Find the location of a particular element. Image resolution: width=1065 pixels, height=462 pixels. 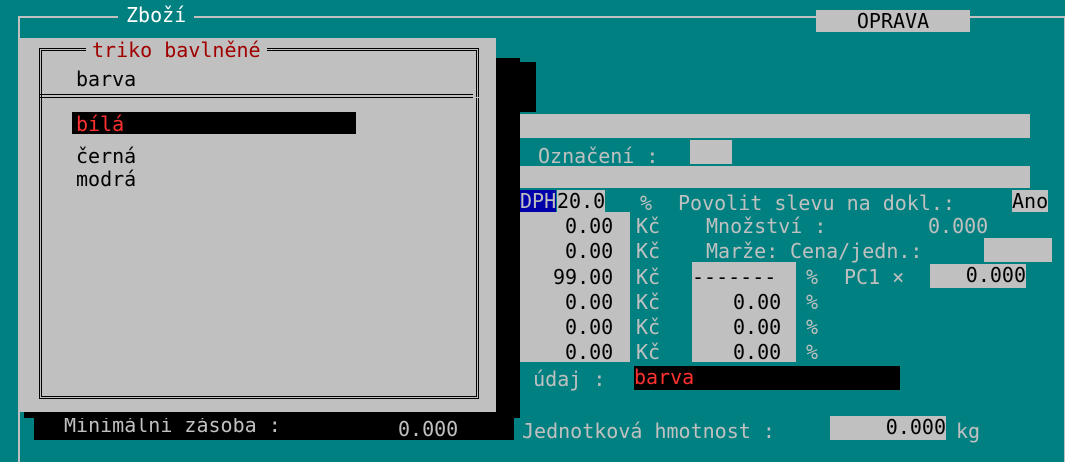

percent-sign: % is located at coordinates (646, 203).